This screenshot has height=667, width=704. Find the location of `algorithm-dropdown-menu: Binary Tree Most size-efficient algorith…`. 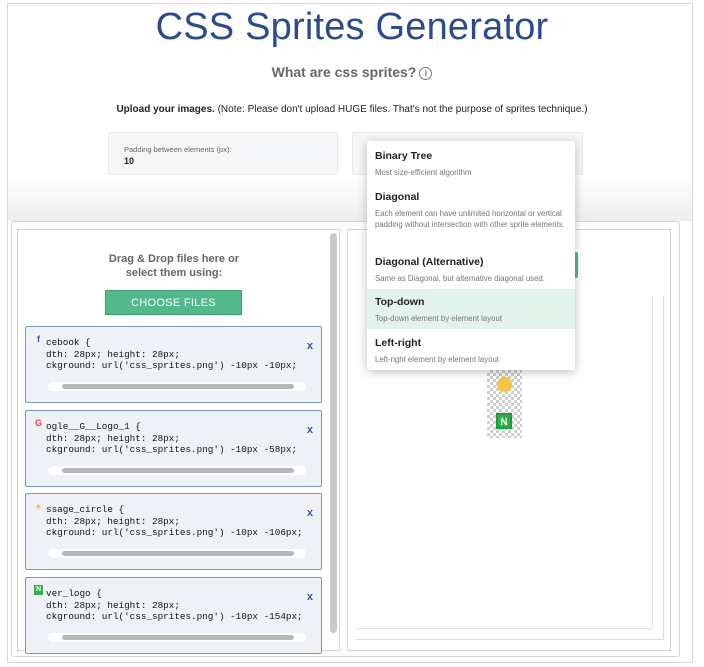

algorithm-dropdown-menu: Binary Tree Most size-efficient algorith… is located at coordinates (471, 255).